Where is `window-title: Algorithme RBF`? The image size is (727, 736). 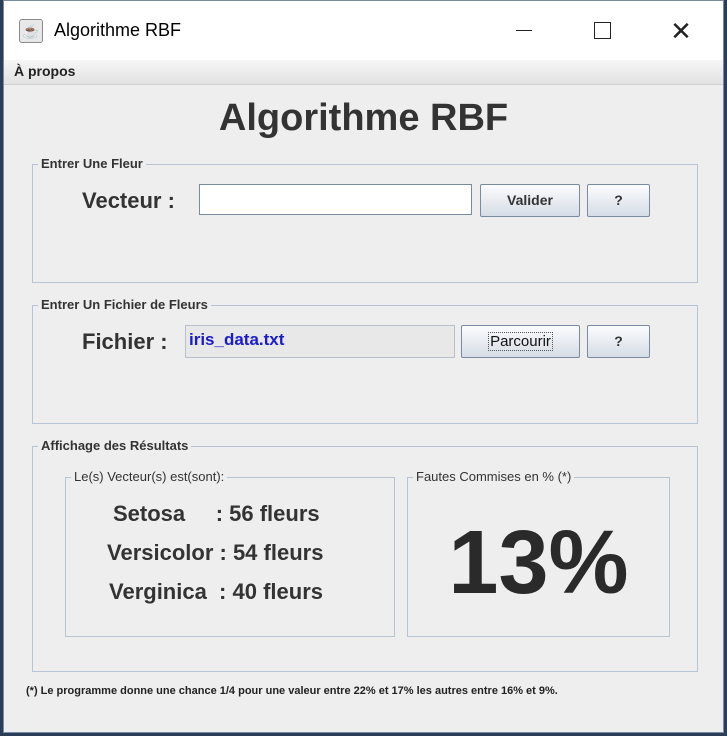 window-title: Algorithme RBF is located at coordinates (118, 30).